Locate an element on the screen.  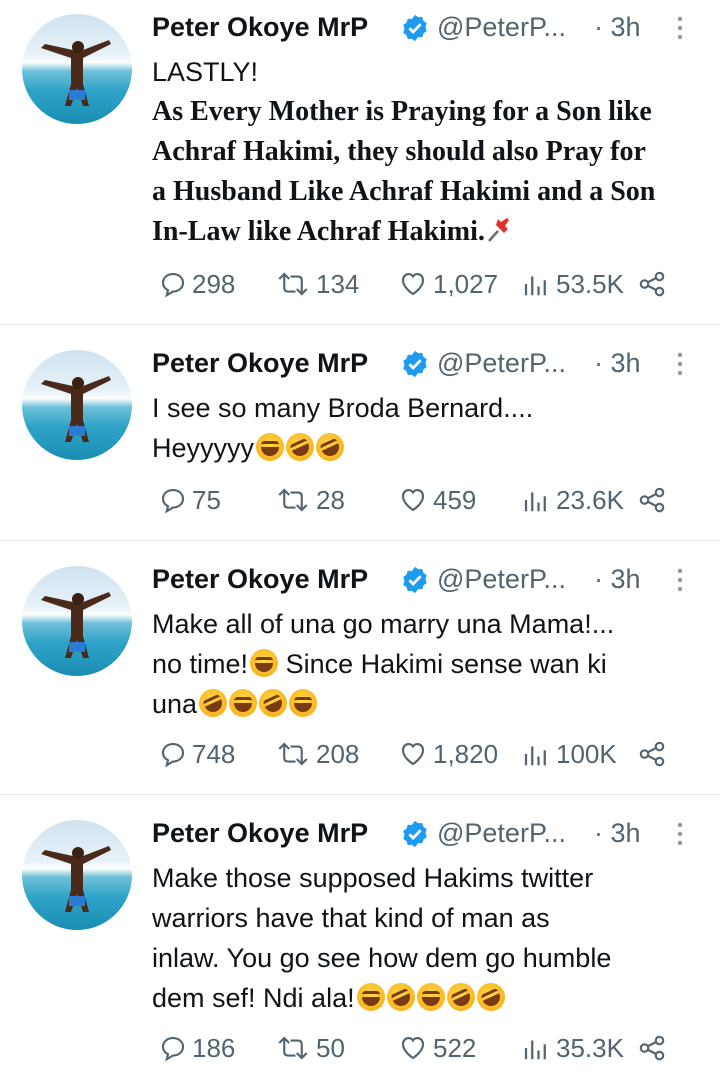
reply-button: 298 is located at coordinates (196, 284).